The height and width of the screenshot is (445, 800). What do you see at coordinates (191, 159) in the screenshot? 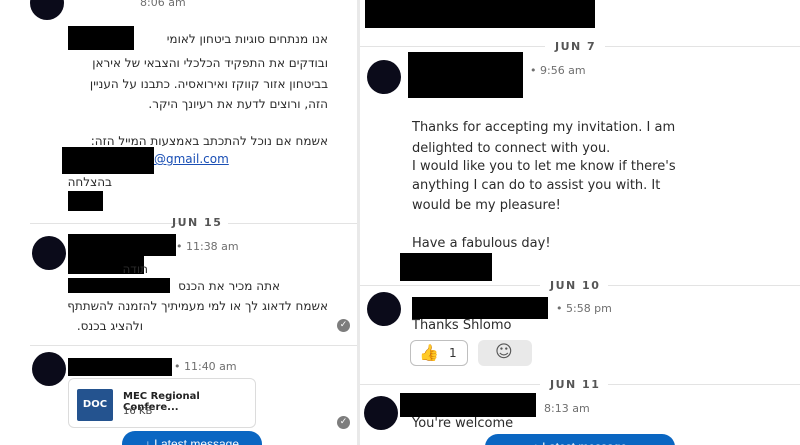
I see `email-link: @gmail.com` at bounding box center [191, 159].